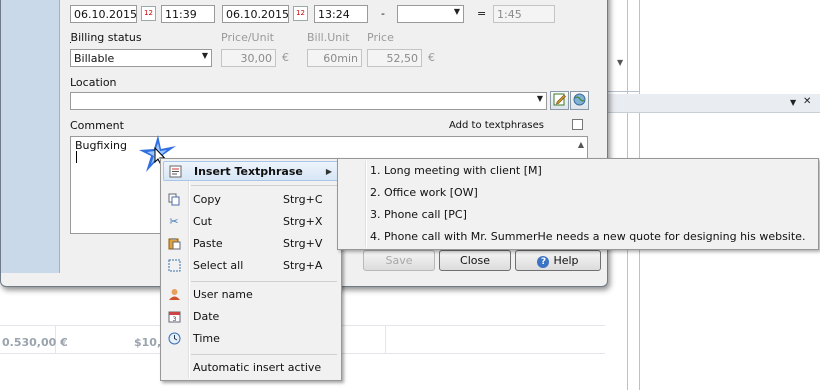  I want to click on calendar-icon: 3, so click(174, 317).